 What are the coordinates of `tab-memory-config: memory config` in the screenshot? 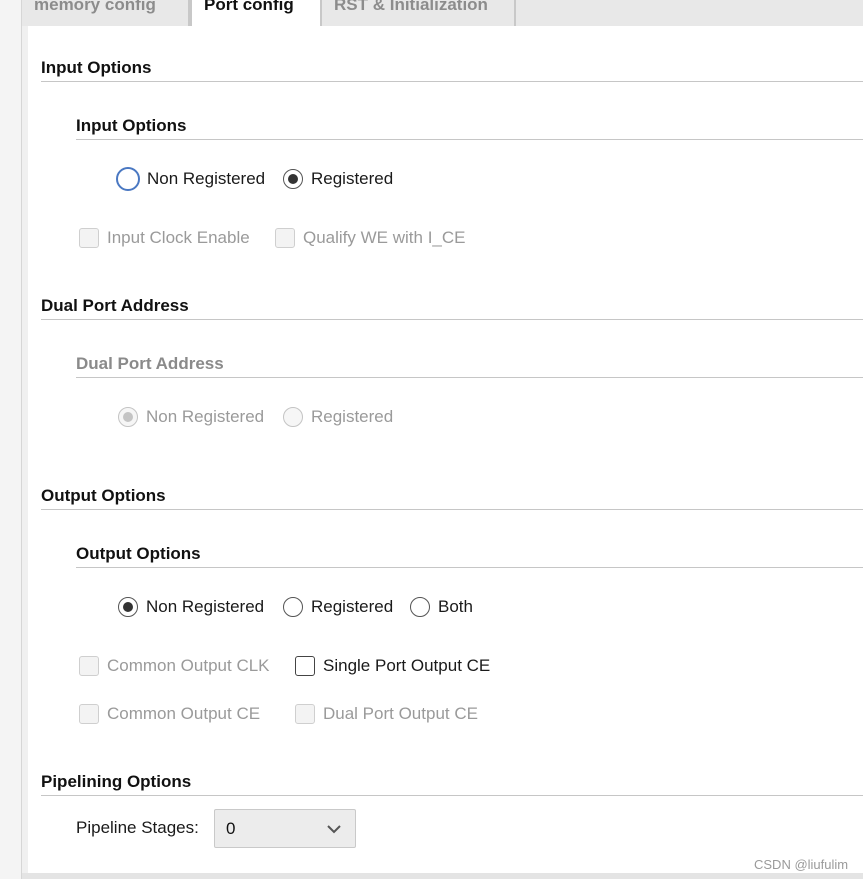 It's located at (106, 13).